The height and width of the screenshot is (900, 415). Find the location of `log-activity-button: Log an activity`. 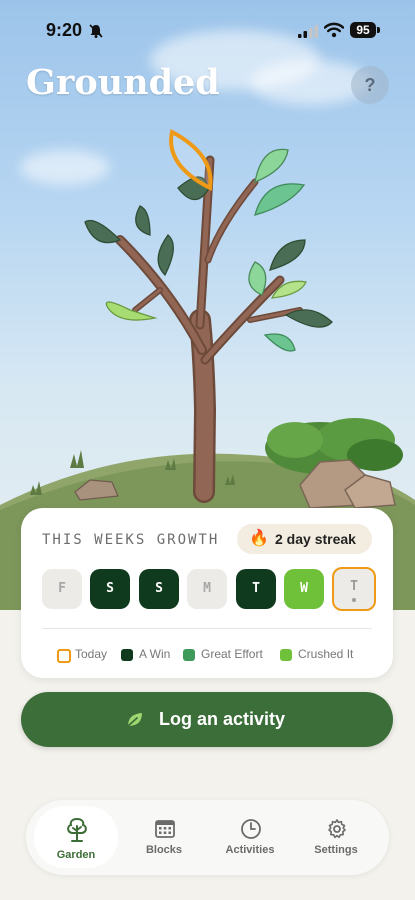

log-activity-button: Log an activity is located at coordinates (207, 719).